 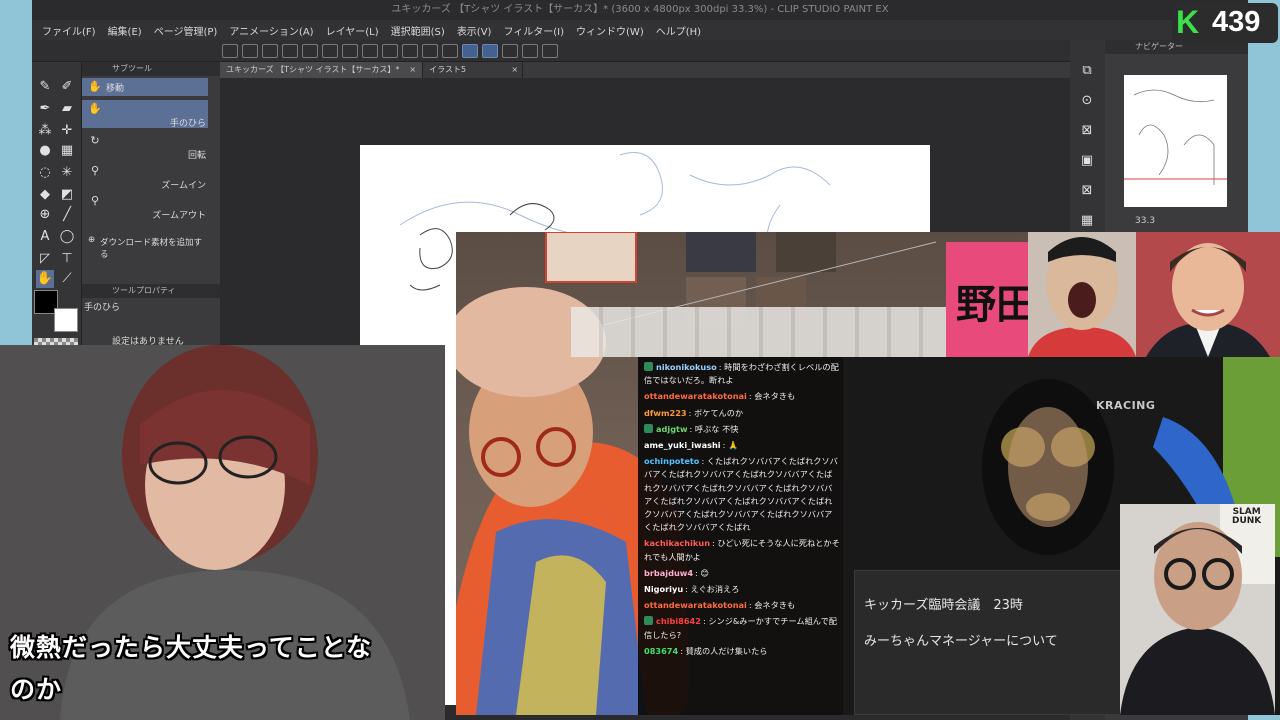 I want to click on menu-edit: 編集(E), so click(x=125, y=30).